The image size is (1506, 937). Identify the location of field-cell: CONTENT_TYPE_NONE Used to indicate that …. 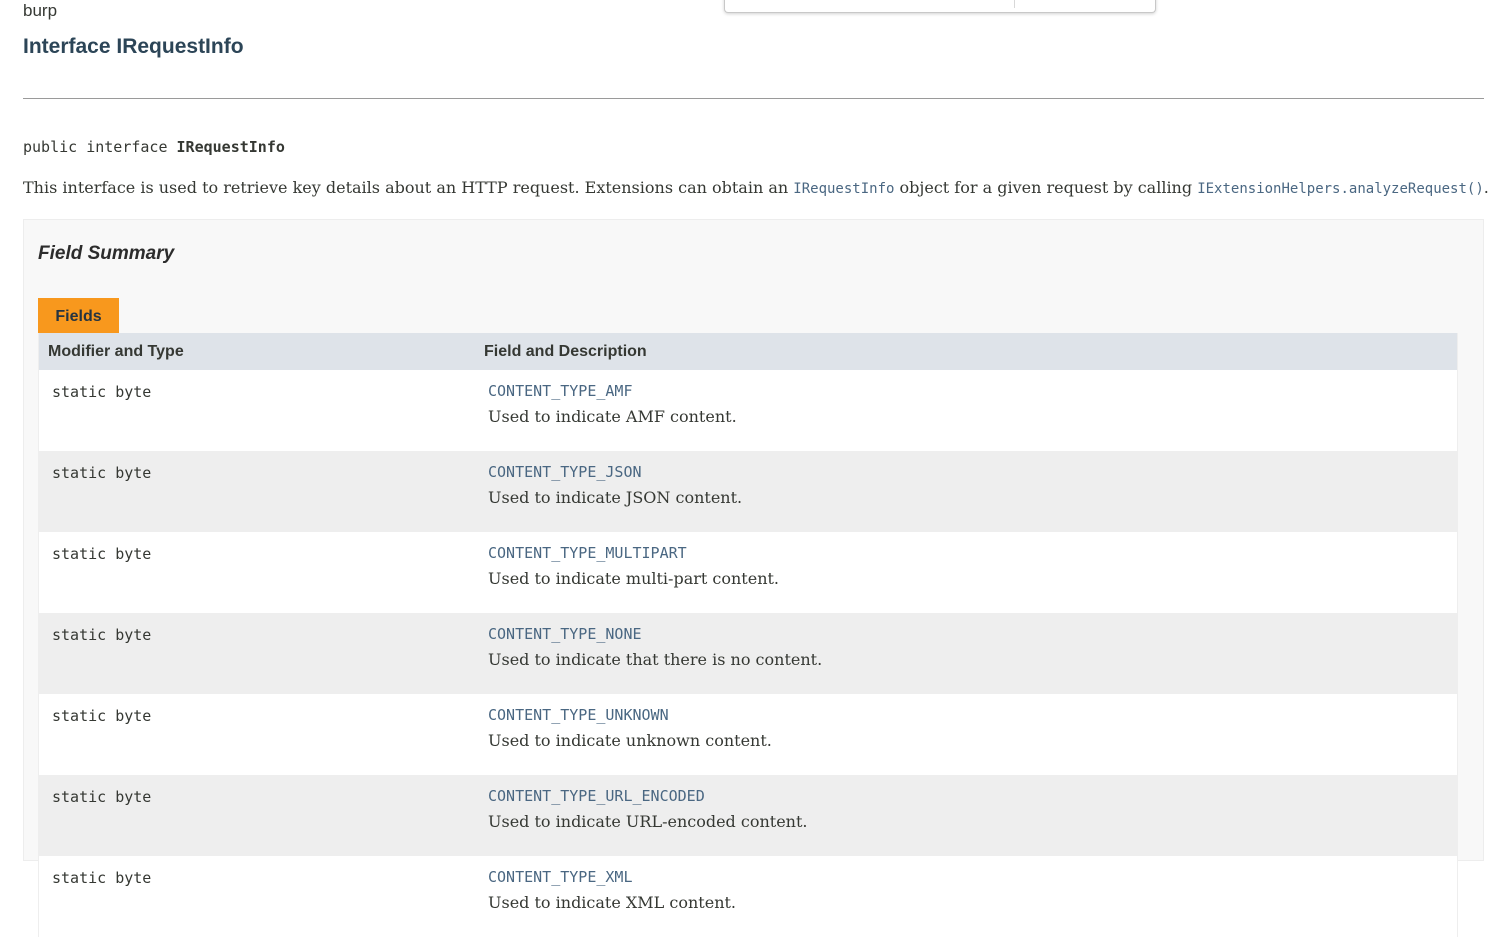
(966, 653).